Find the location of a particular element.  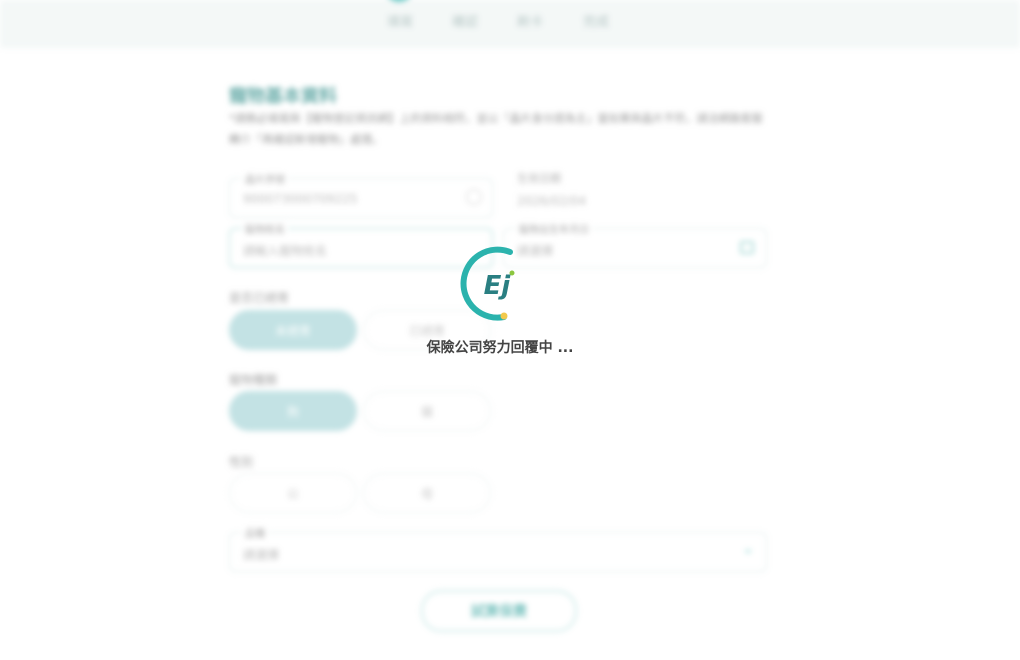

spinner-dot is located at coordinates (504, 316).